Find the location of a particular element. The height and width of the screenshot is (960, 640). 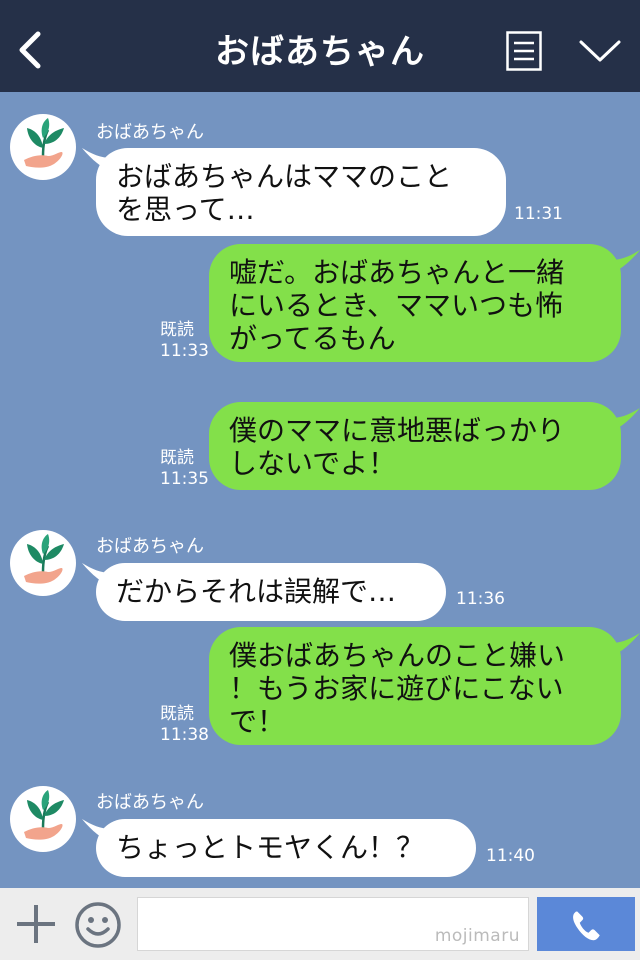

message-time: 11:40 is located at coordinates (510, 856).